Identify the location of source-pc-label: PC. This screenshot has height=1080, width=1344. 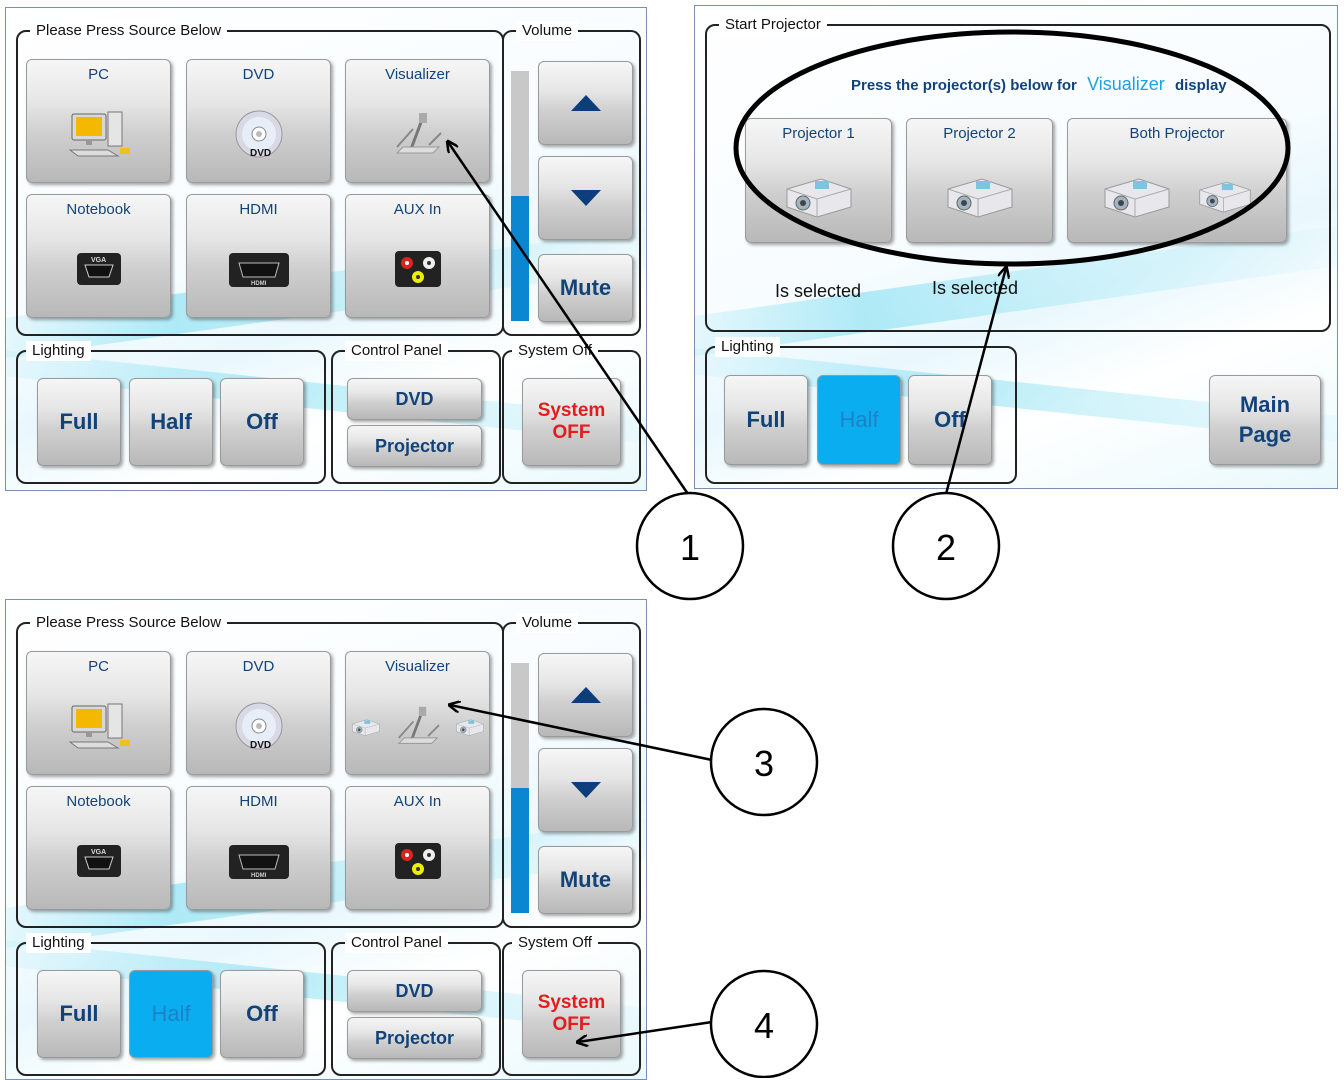
(98, 666).